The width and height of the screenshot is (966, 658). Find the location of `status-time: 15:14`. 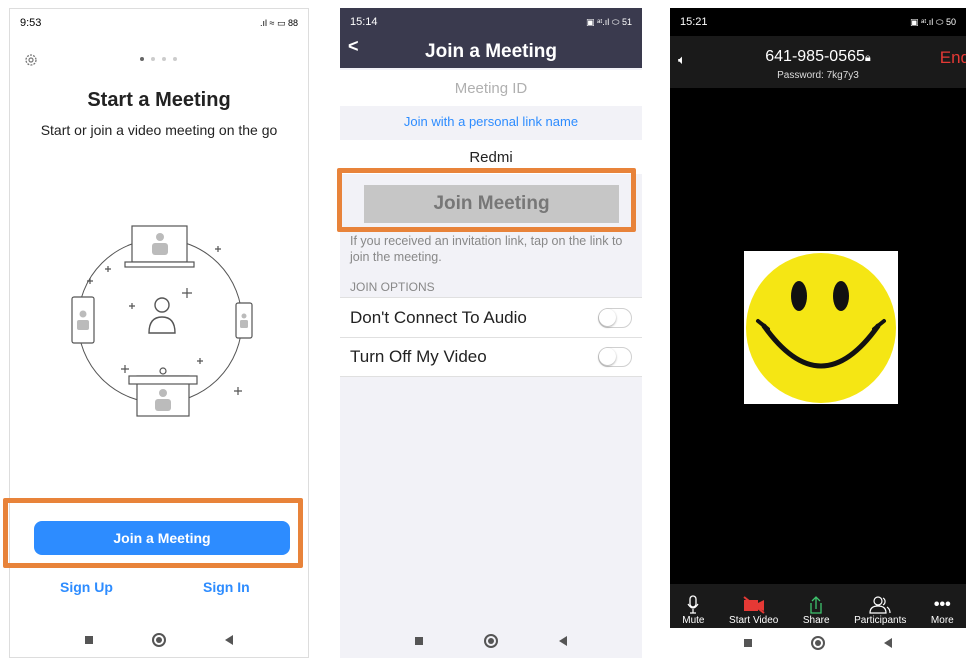

status-time: 15:14 is located at coordinates (364, 22).